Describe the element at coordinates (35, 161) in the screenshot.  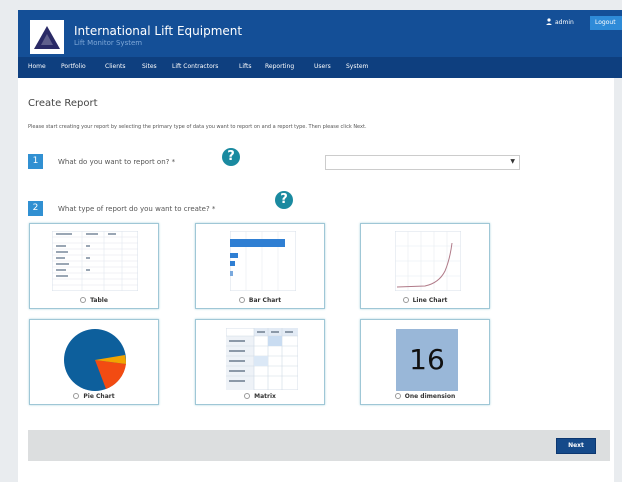
I see `step-1-badge: 1` at that location.